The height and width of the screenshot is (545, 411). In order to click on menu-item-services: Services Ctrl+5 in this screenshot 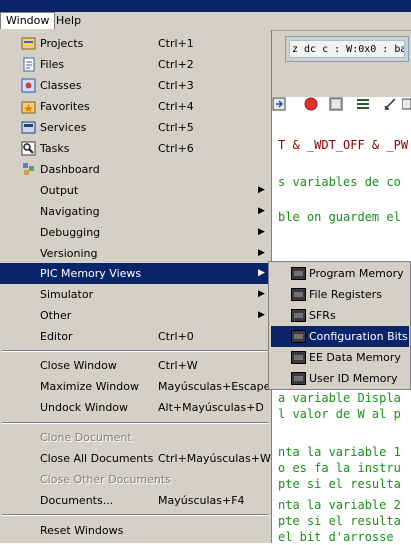, I will do `click(135, 127)`.